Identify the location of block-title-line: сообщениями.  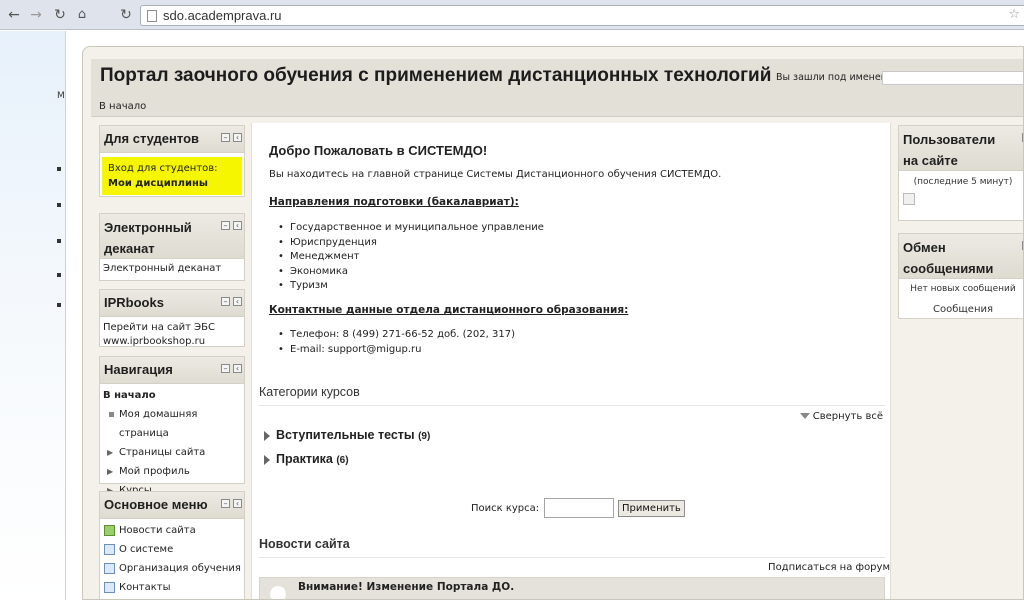
(948, 268).